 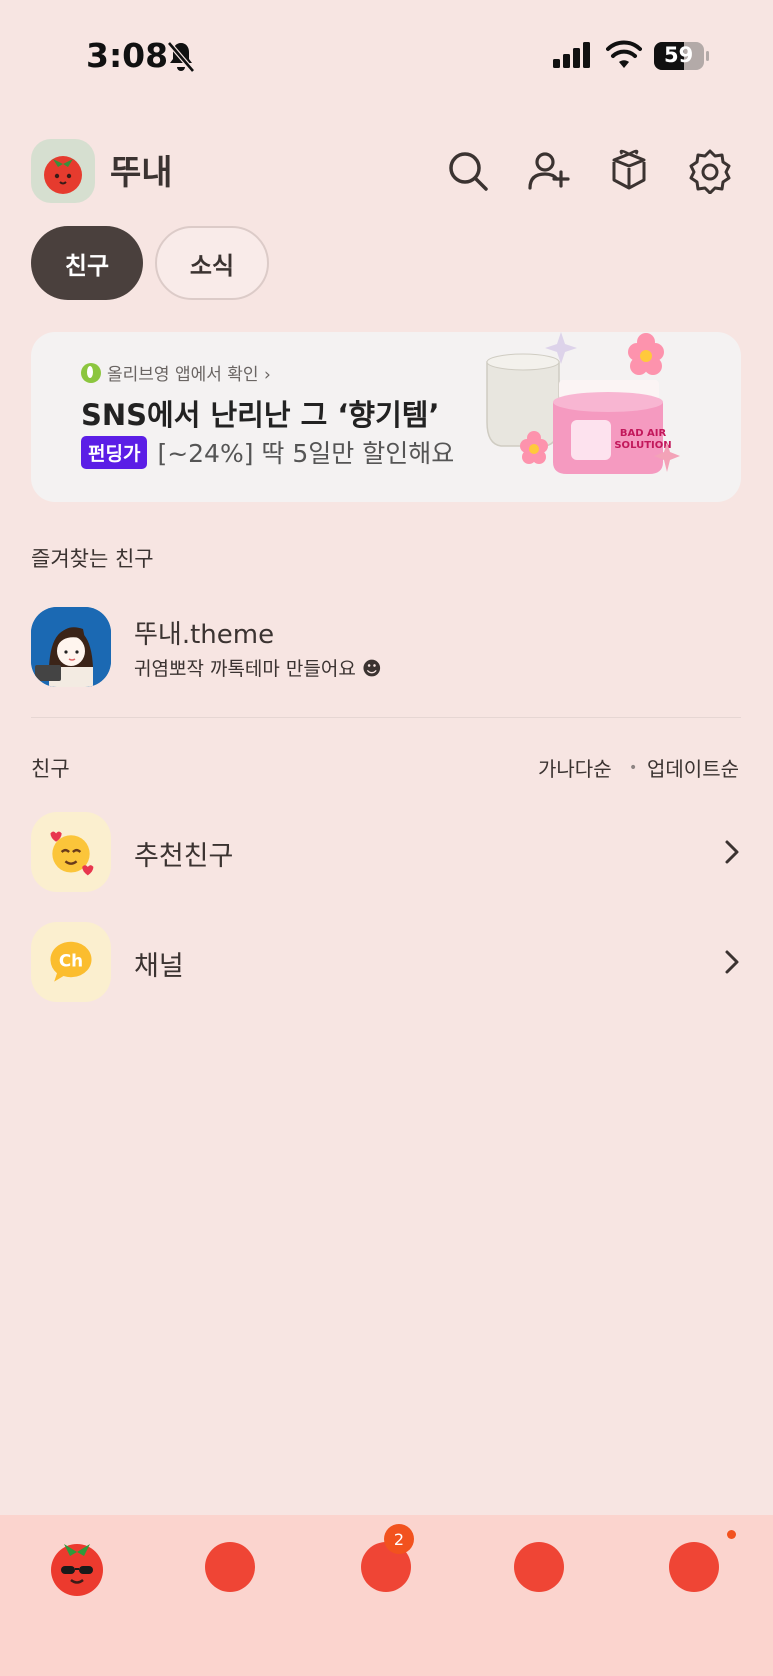 What do you see at coordinates (573, 57) in the screenshot?
I see `cellular-signal-icon` at bounding box center [573, 57].